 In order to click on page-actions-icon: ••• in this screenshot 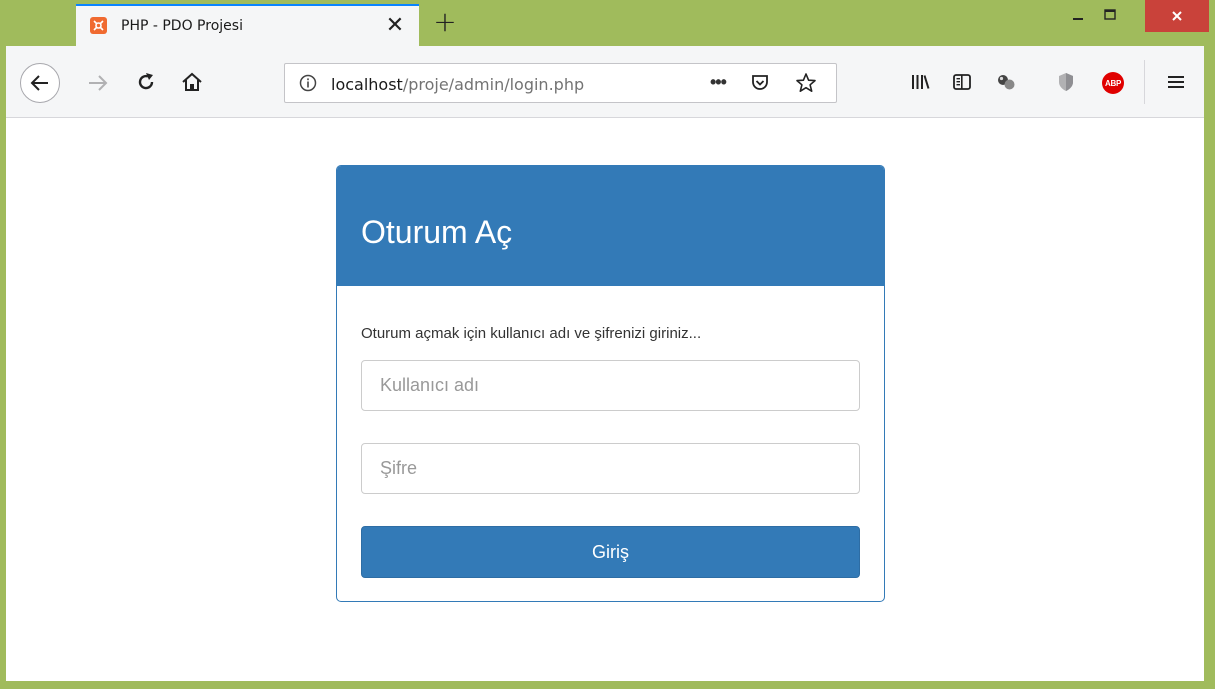, I will do `click(718, 82)`.